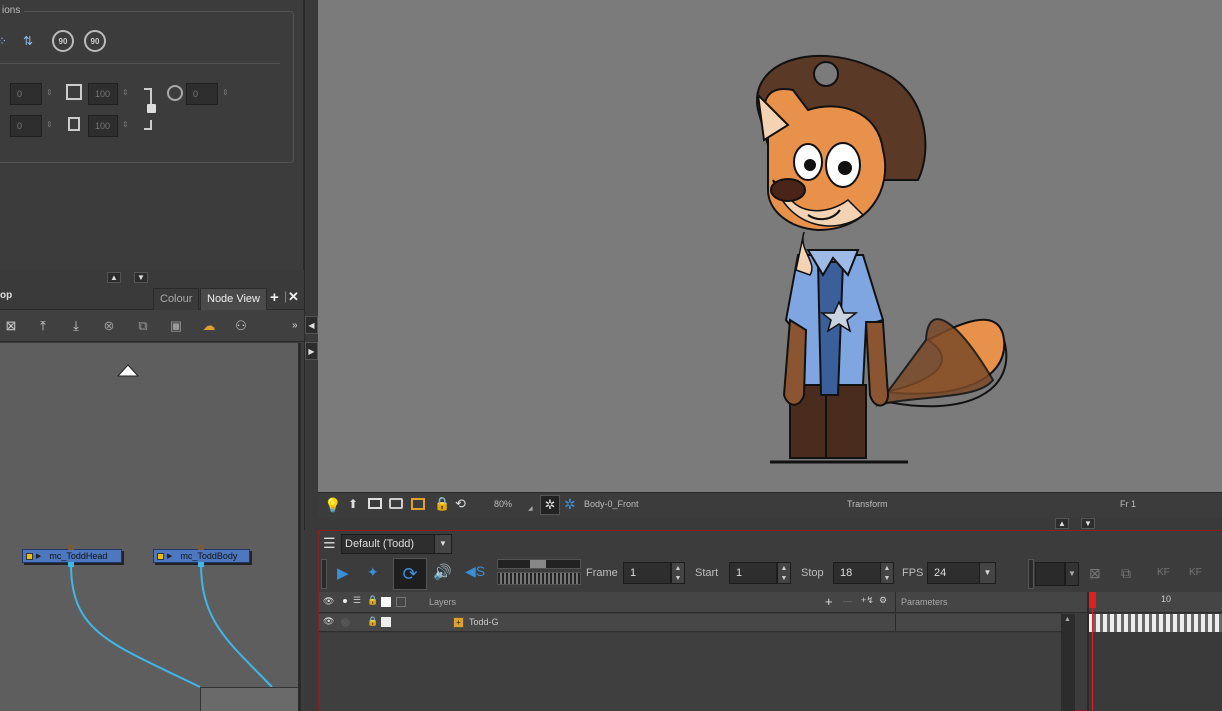 The image size is (1222, 711). I want to click on sound-scrub-icon: ◀S, so click(475, 571).